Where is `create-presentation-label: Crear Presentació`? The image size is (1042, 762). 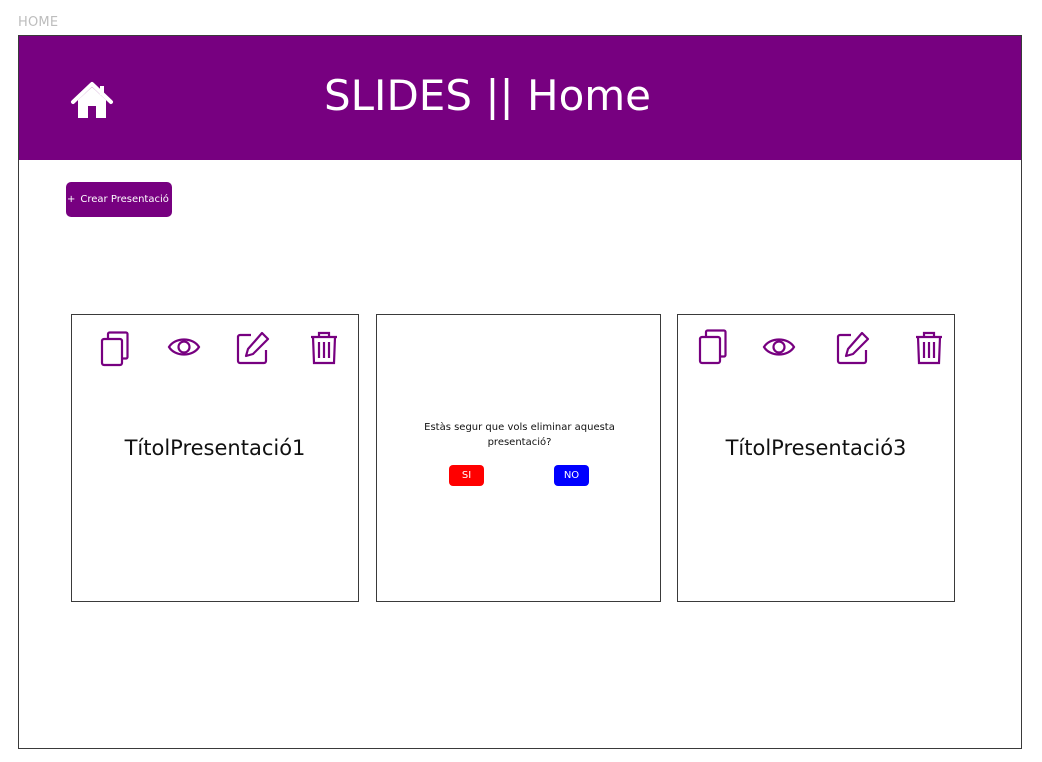
create-presentation-label: Crear Presentació is located at coordinates (124, 199).